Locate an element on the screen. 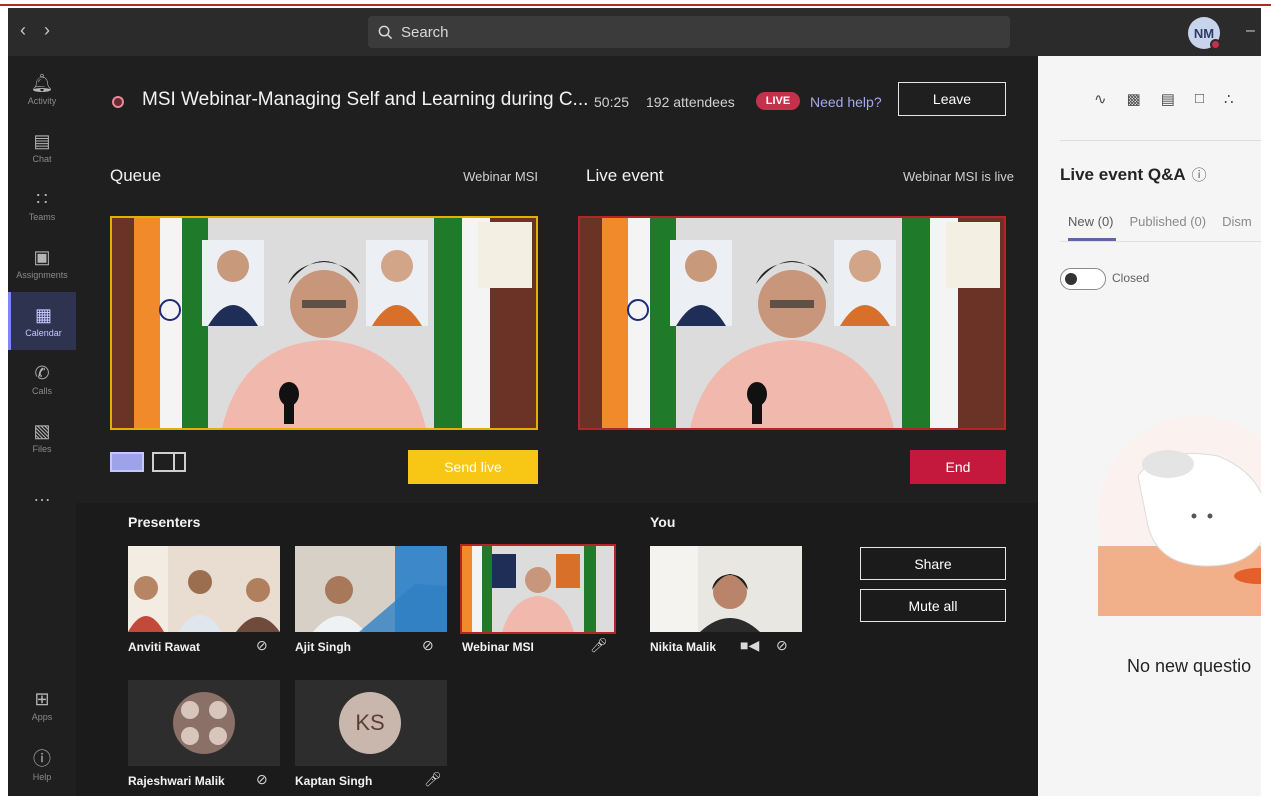 This screenshot has height=796, width=1271. share-button: Share is located at coordinates (933, 563).